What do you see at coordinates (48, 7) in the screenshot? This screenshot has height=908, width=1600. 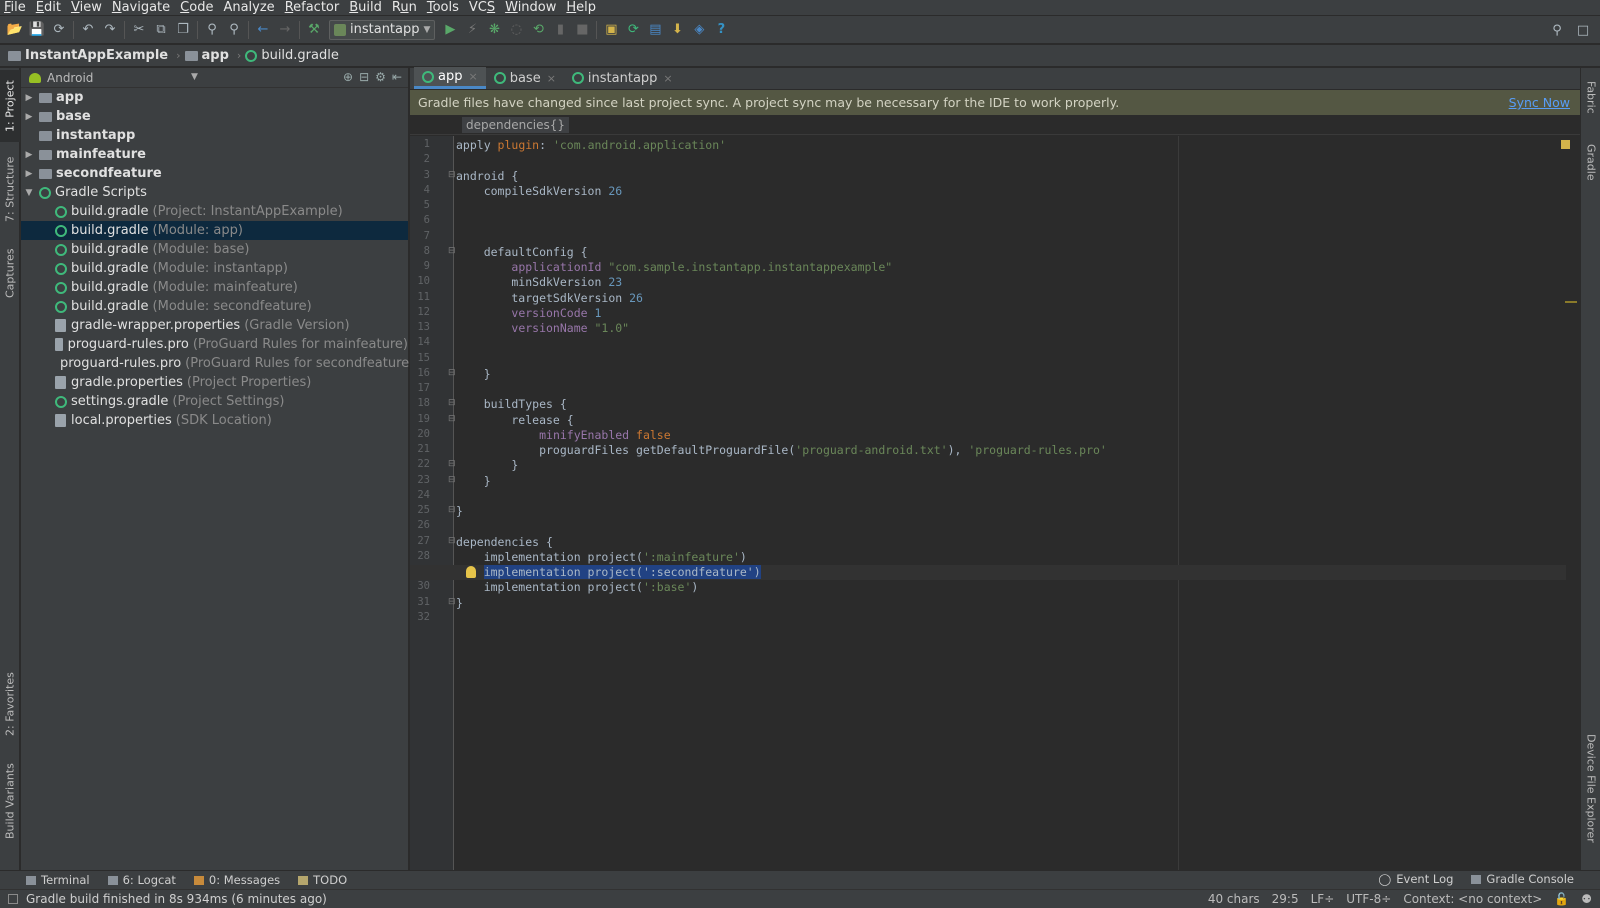 I see `menu-edit: Edit` at bounding box center [48, 7].